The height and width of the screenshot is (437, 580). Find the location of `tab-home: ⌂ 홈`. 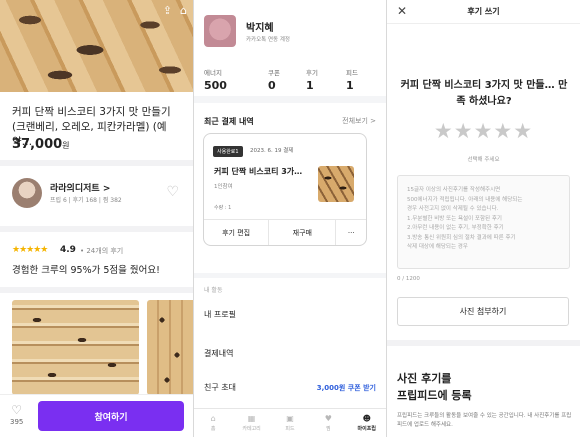

tab-home: ⌂ 홈 is located at coordinates (213, 423).